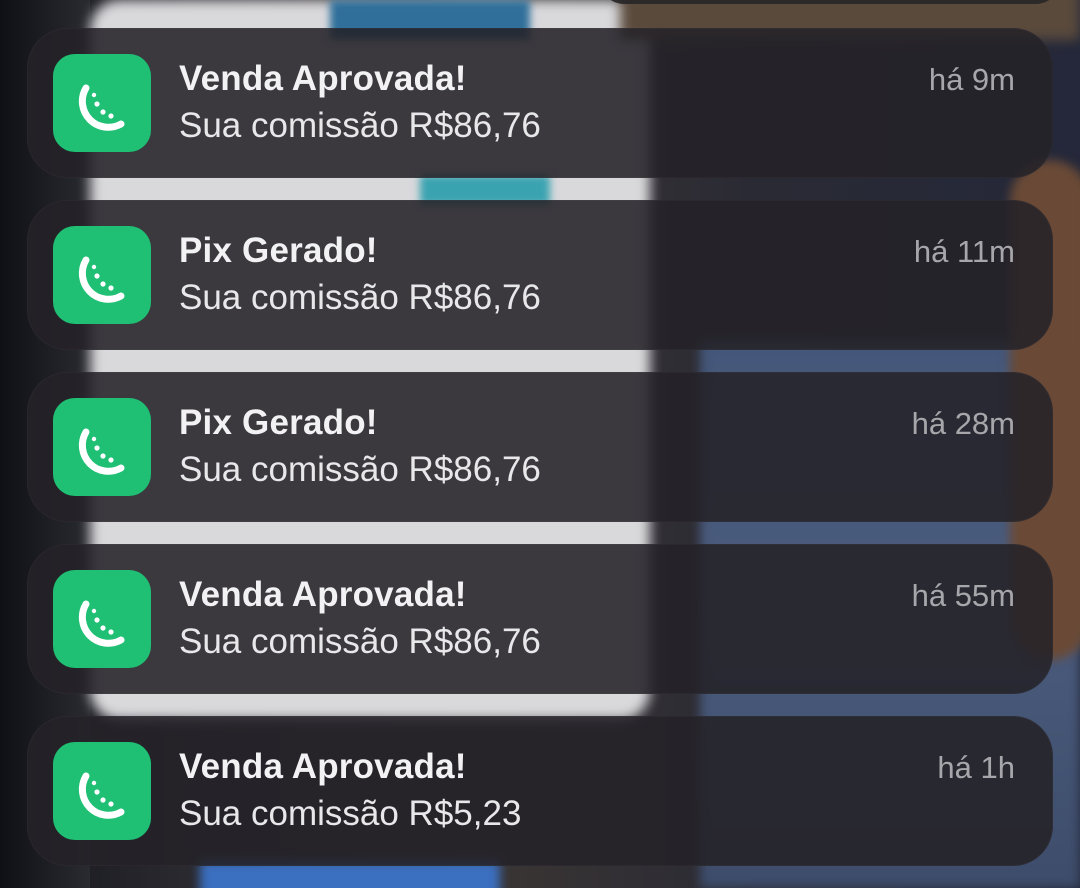  I want to click on notification-body: Sua comissão R$5,23, so click(350, 813).